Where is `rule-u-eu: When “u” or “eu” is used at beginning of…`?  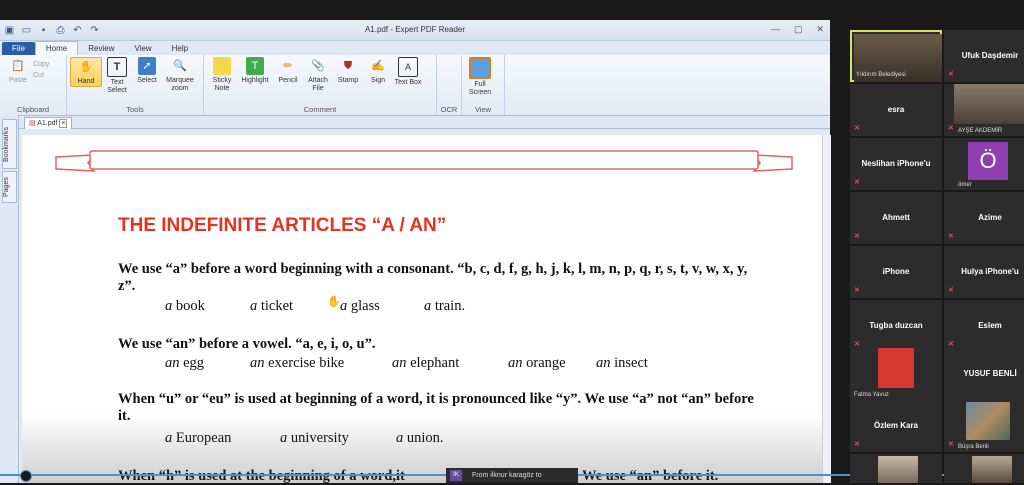
rule-u-eu: When “u” or “eu” is used at beginning of… is located at coordinates (436, 407).